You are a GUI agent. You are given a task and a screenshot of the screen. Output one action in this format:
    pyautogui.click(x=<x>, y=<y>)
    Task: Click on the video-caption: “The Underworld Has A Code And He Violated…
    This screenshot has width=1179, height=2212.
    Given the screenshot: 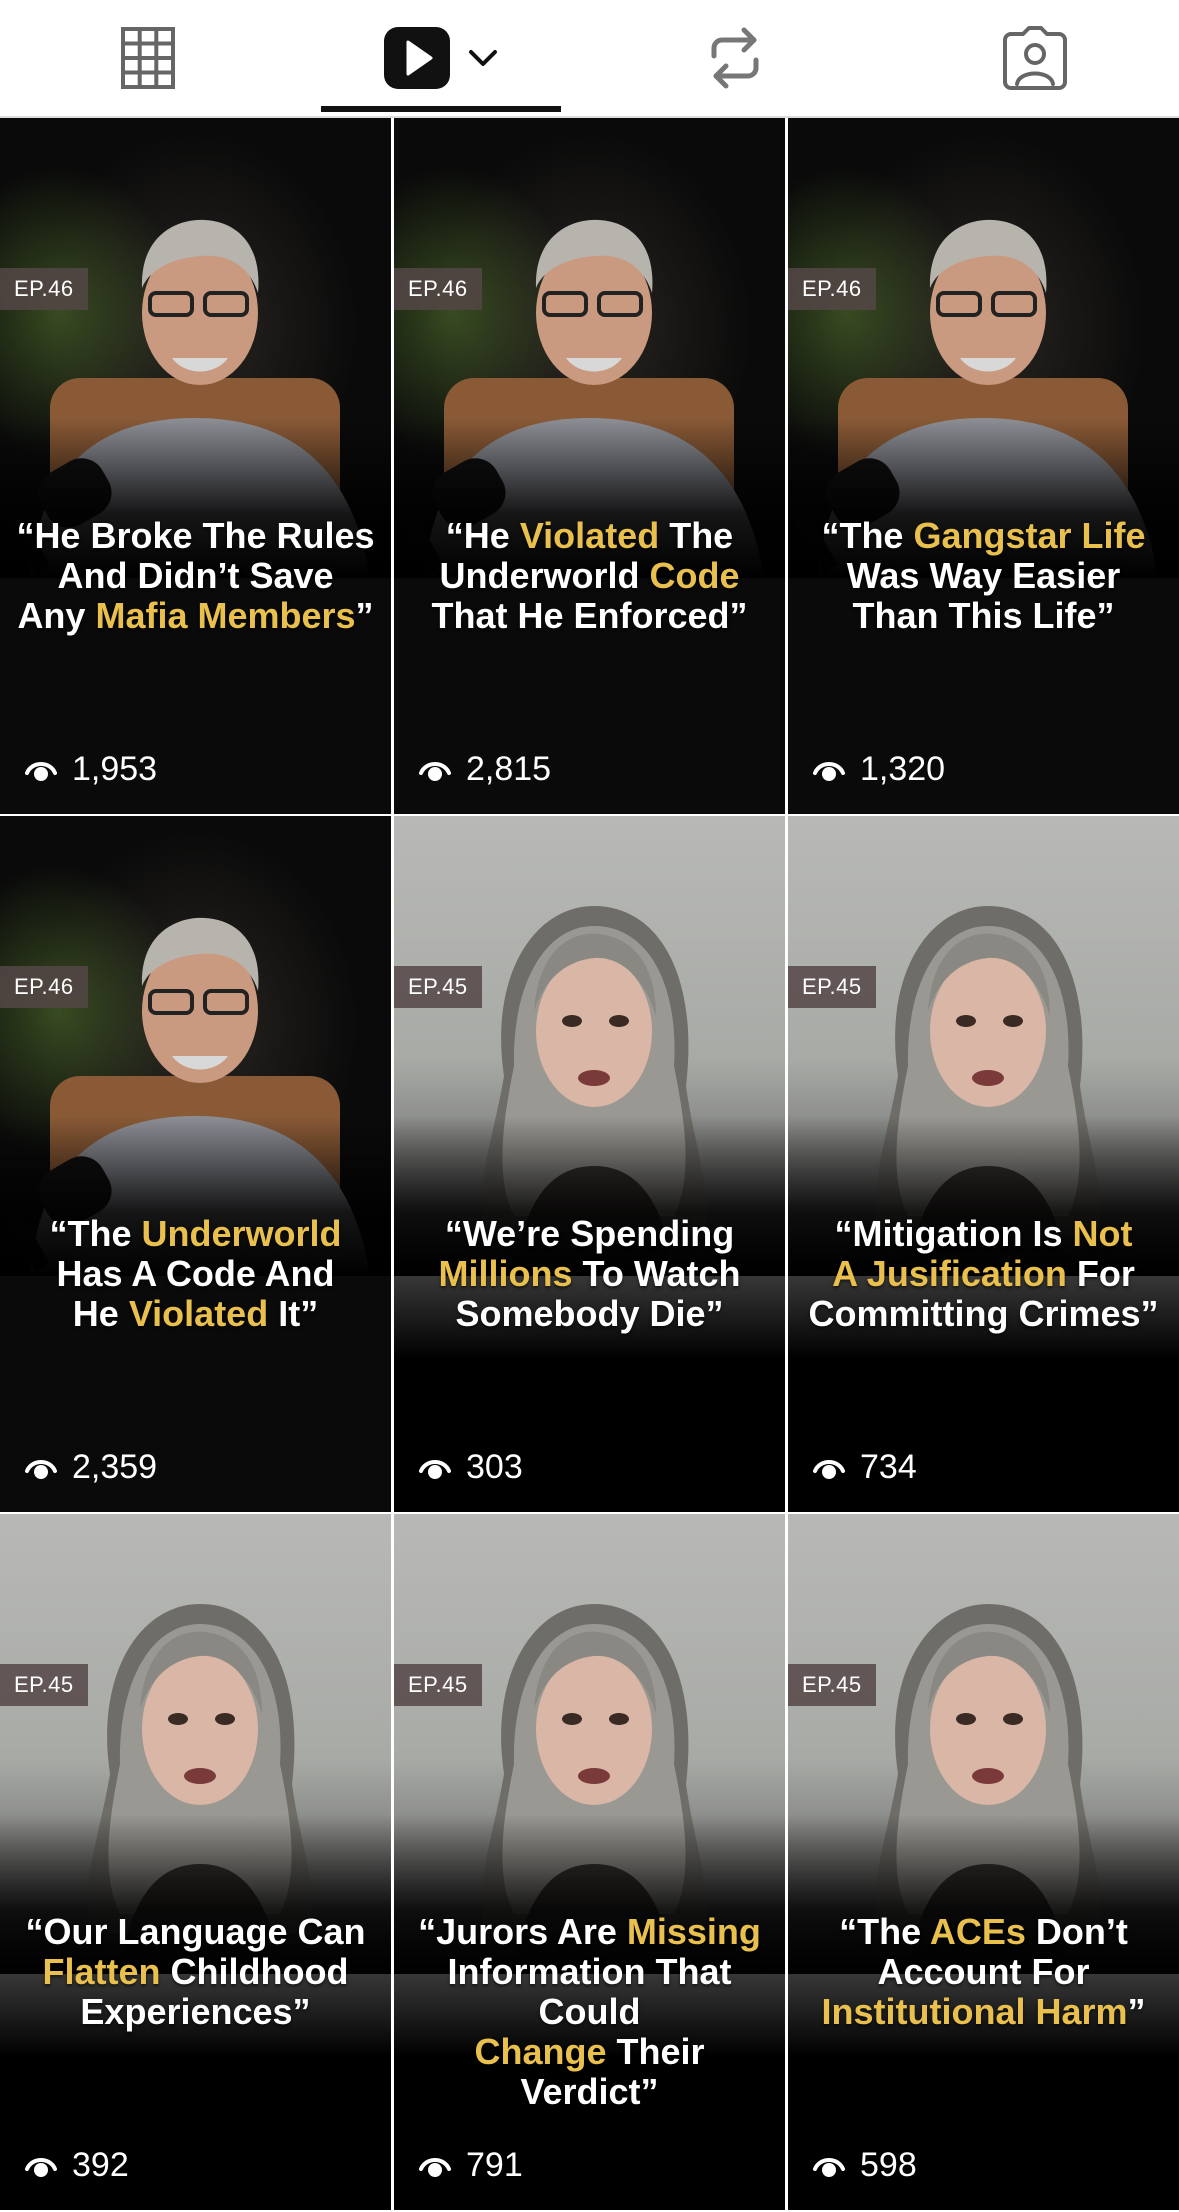 What is the action you would take?
    pyautogui.click(x=195, y=1274)
    